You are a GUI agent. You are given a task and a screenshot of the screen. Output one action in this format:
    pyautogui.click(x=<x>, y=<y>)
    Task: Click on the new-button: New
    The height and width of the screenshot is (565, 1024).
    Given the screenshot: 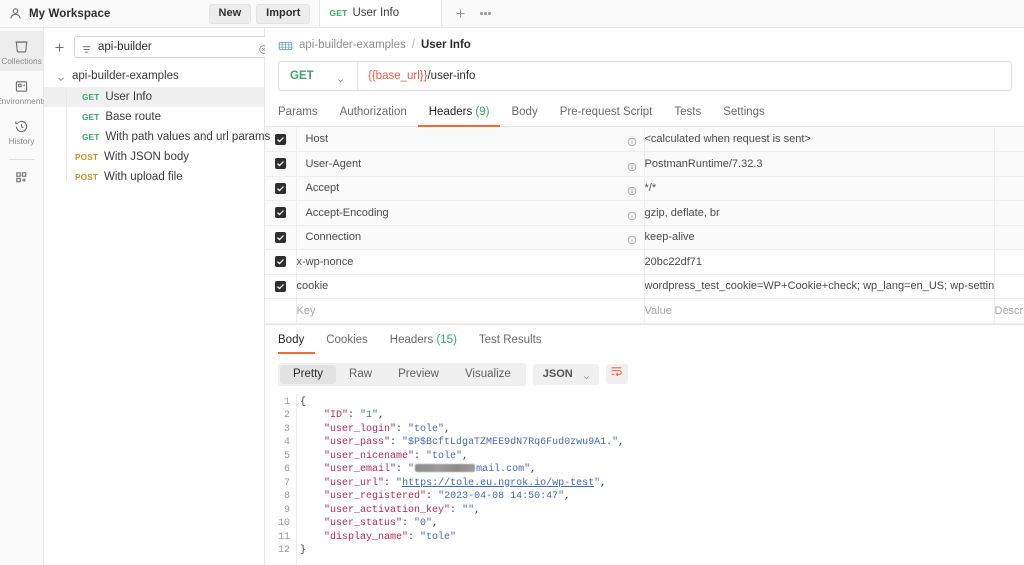 What is the action you would take?
    pyautogui.click(x=230, y=13)
    